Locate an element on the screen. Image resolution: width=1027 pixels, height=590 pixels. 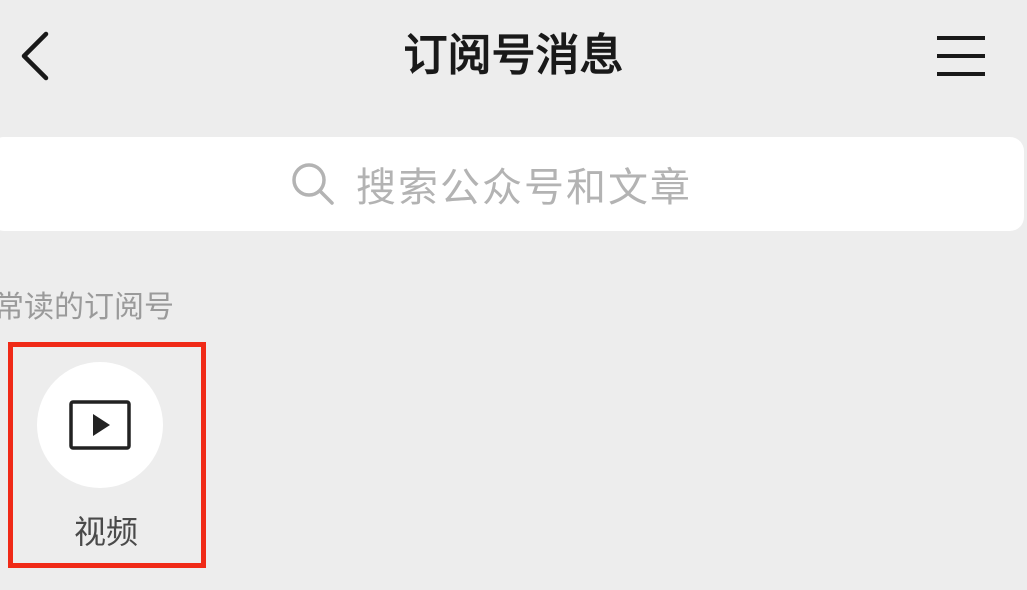
search-inner: 搜索公众号和文章 is located at coordinates (491, 184).